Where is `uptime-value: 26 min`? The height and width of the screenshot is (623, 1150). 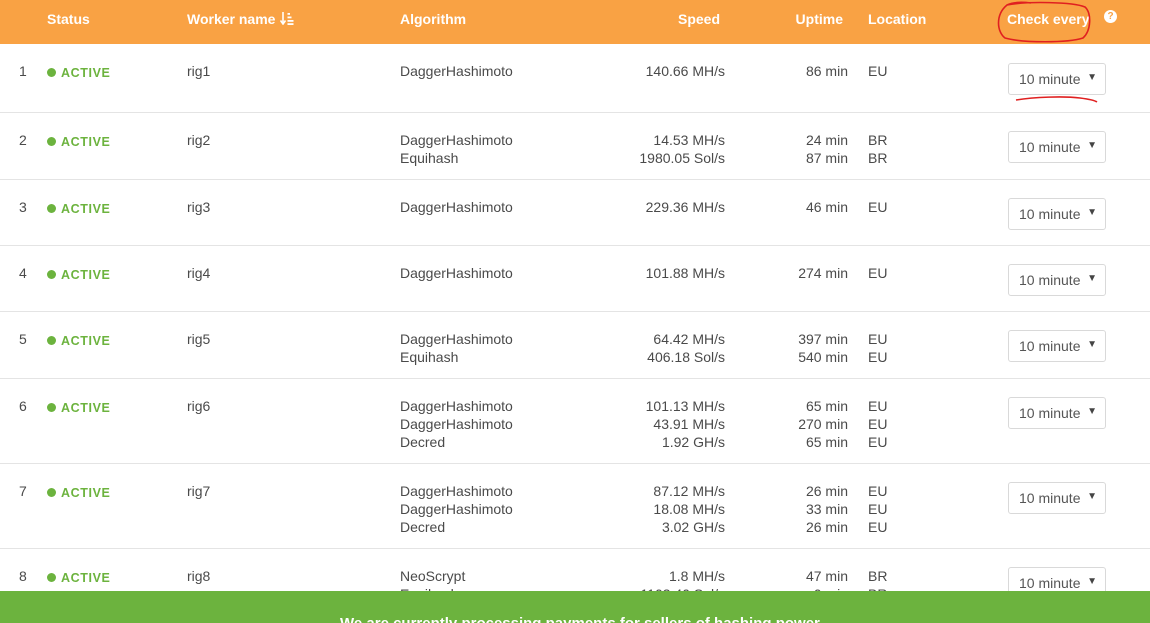
uptime-value: 26 min is located at coordinates (826, 491).